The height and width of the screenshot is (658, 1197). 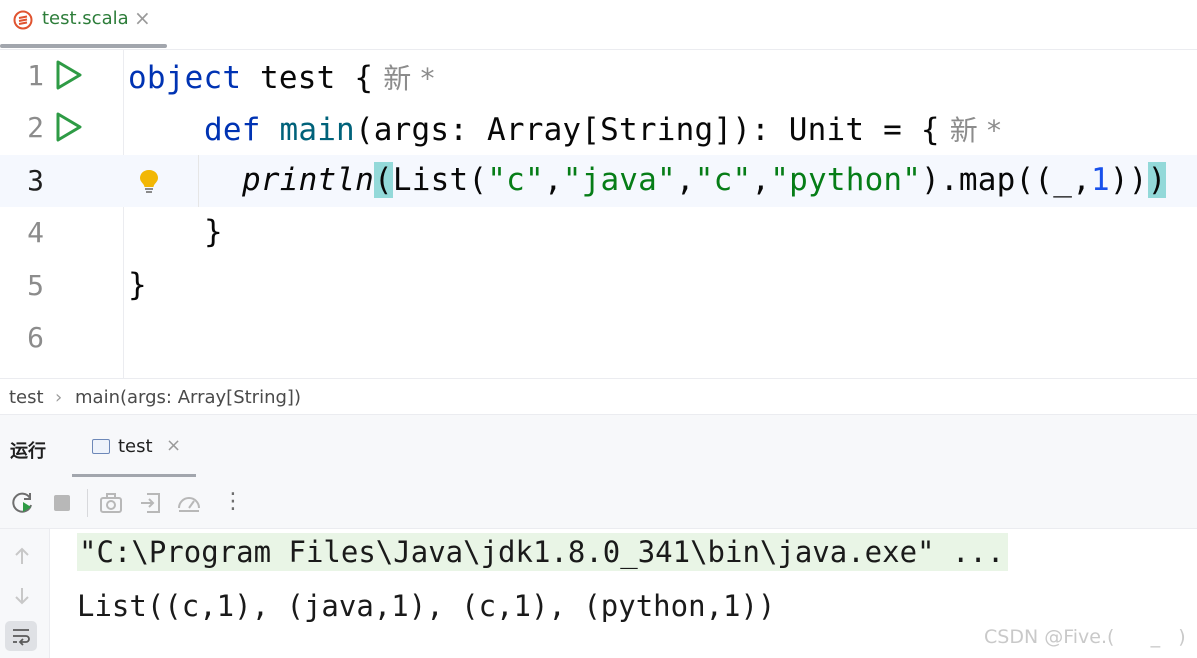 What do you see at coordinates (598, 286) in the screenshot?
I see `code-line-5: 5 }` at bounding box center [598, 286].